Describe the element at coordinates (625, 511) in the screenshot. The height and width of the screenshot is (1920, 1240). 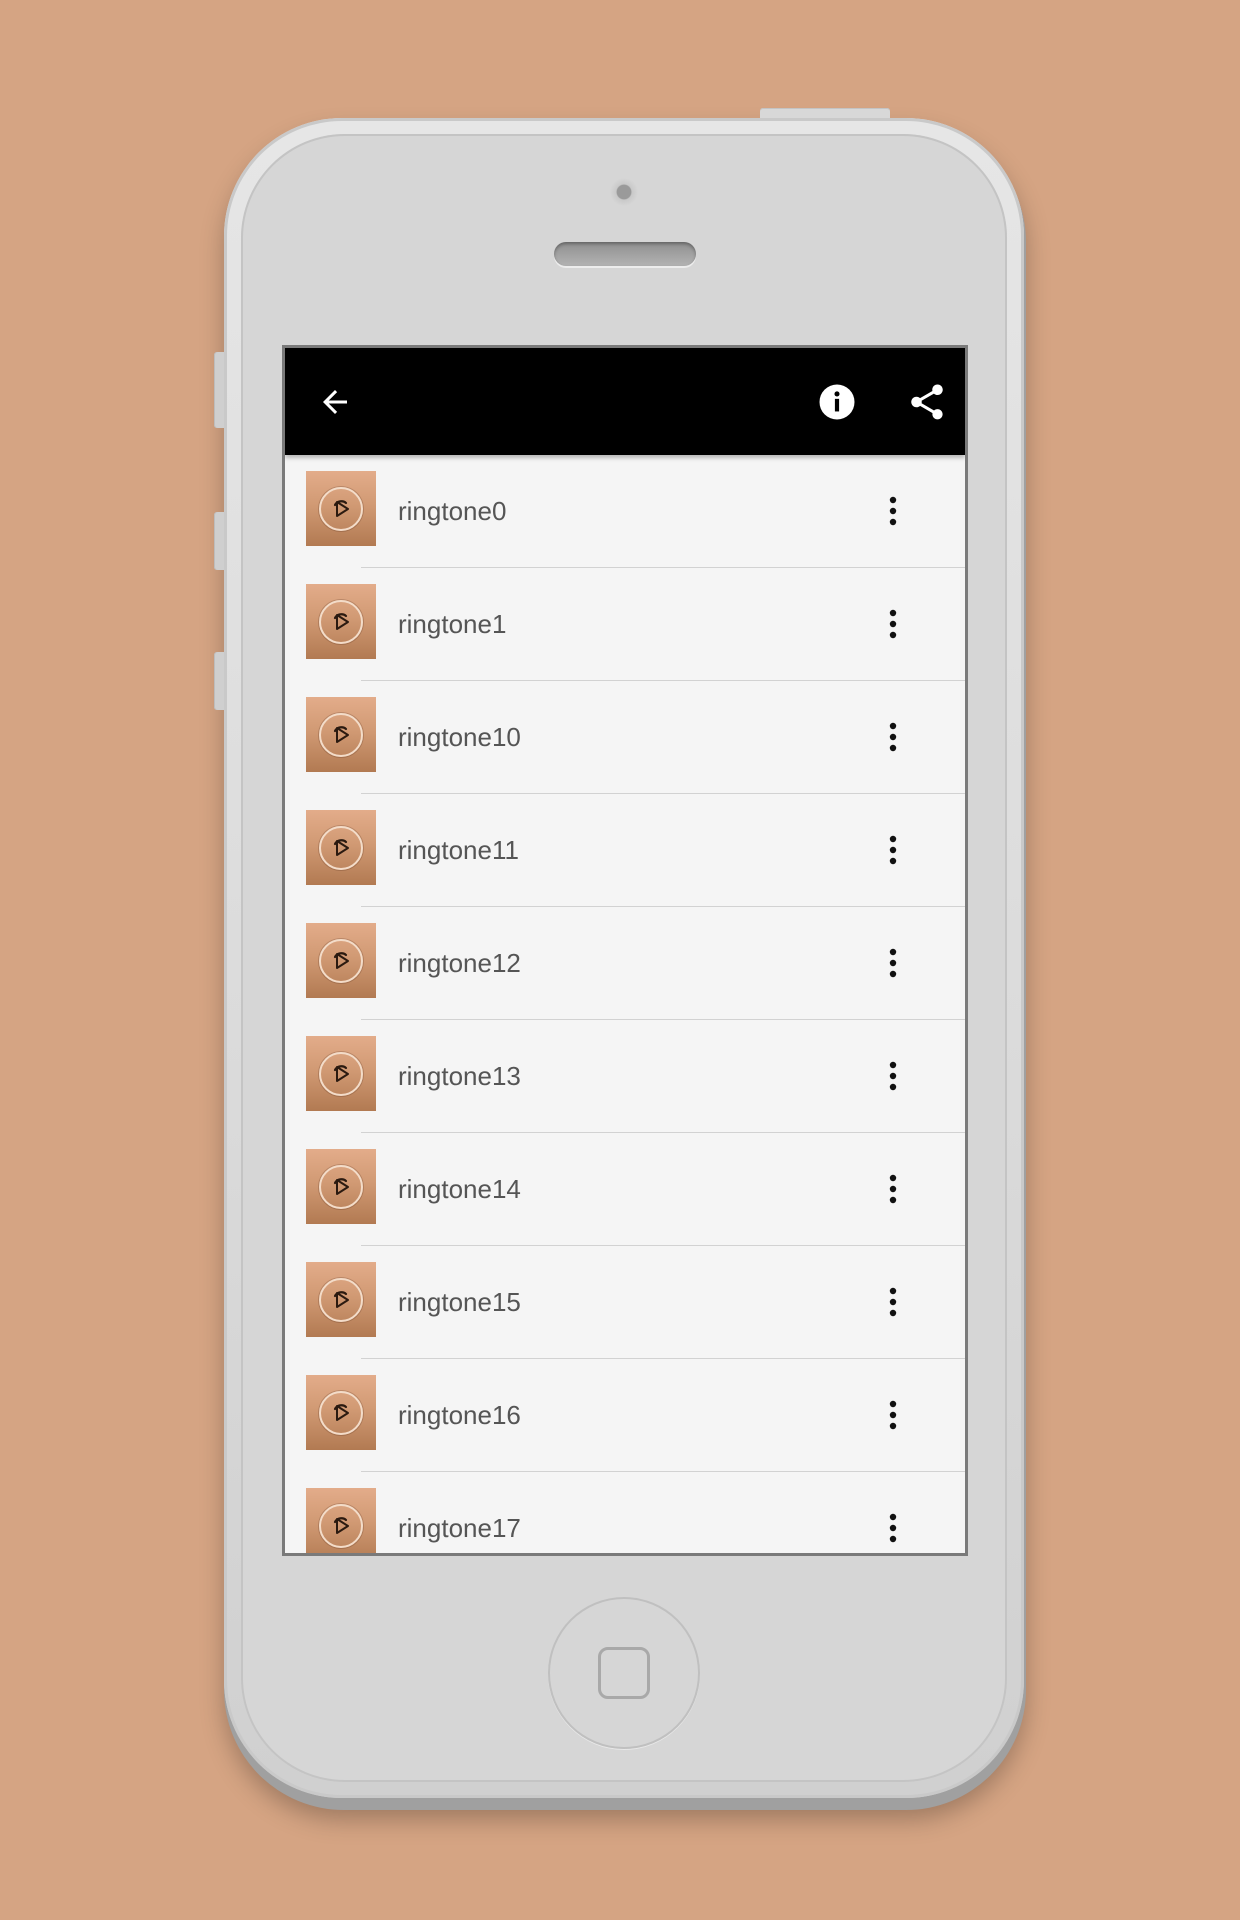
I see `list-item: ringtone0` at that location.